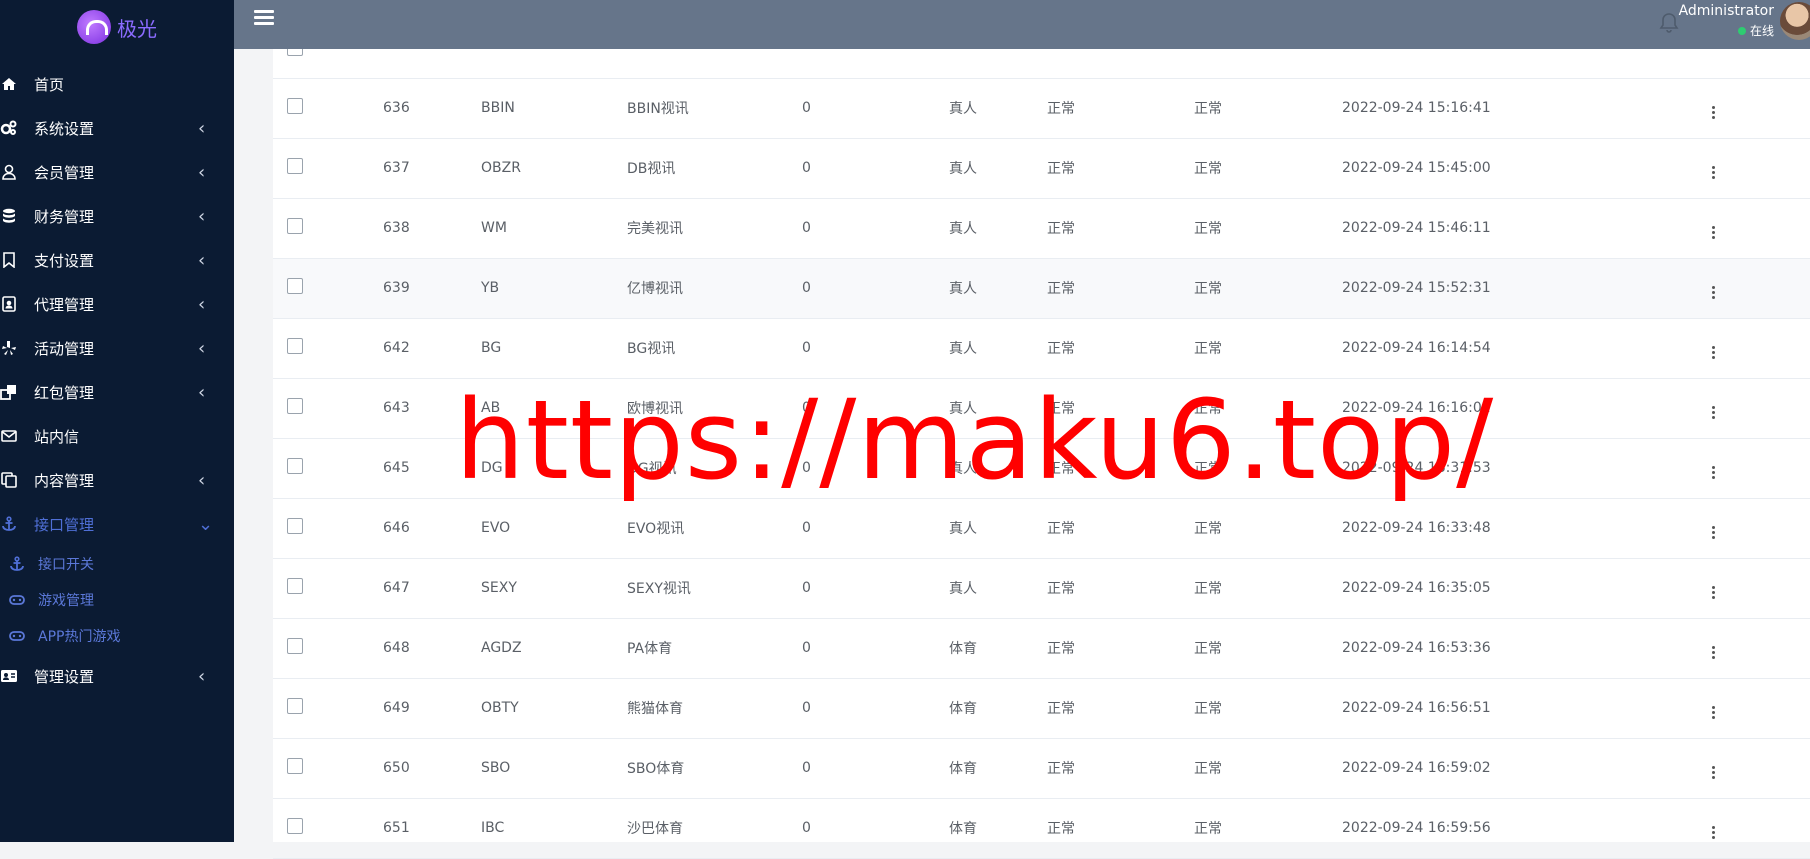 The width and height of the screenshot is (1810, 859). I want to click on table-row: 651 IBC 沙巴体育 0 体育 正常 正常 2022-09-24 16:59:56, so click(1041, 828).